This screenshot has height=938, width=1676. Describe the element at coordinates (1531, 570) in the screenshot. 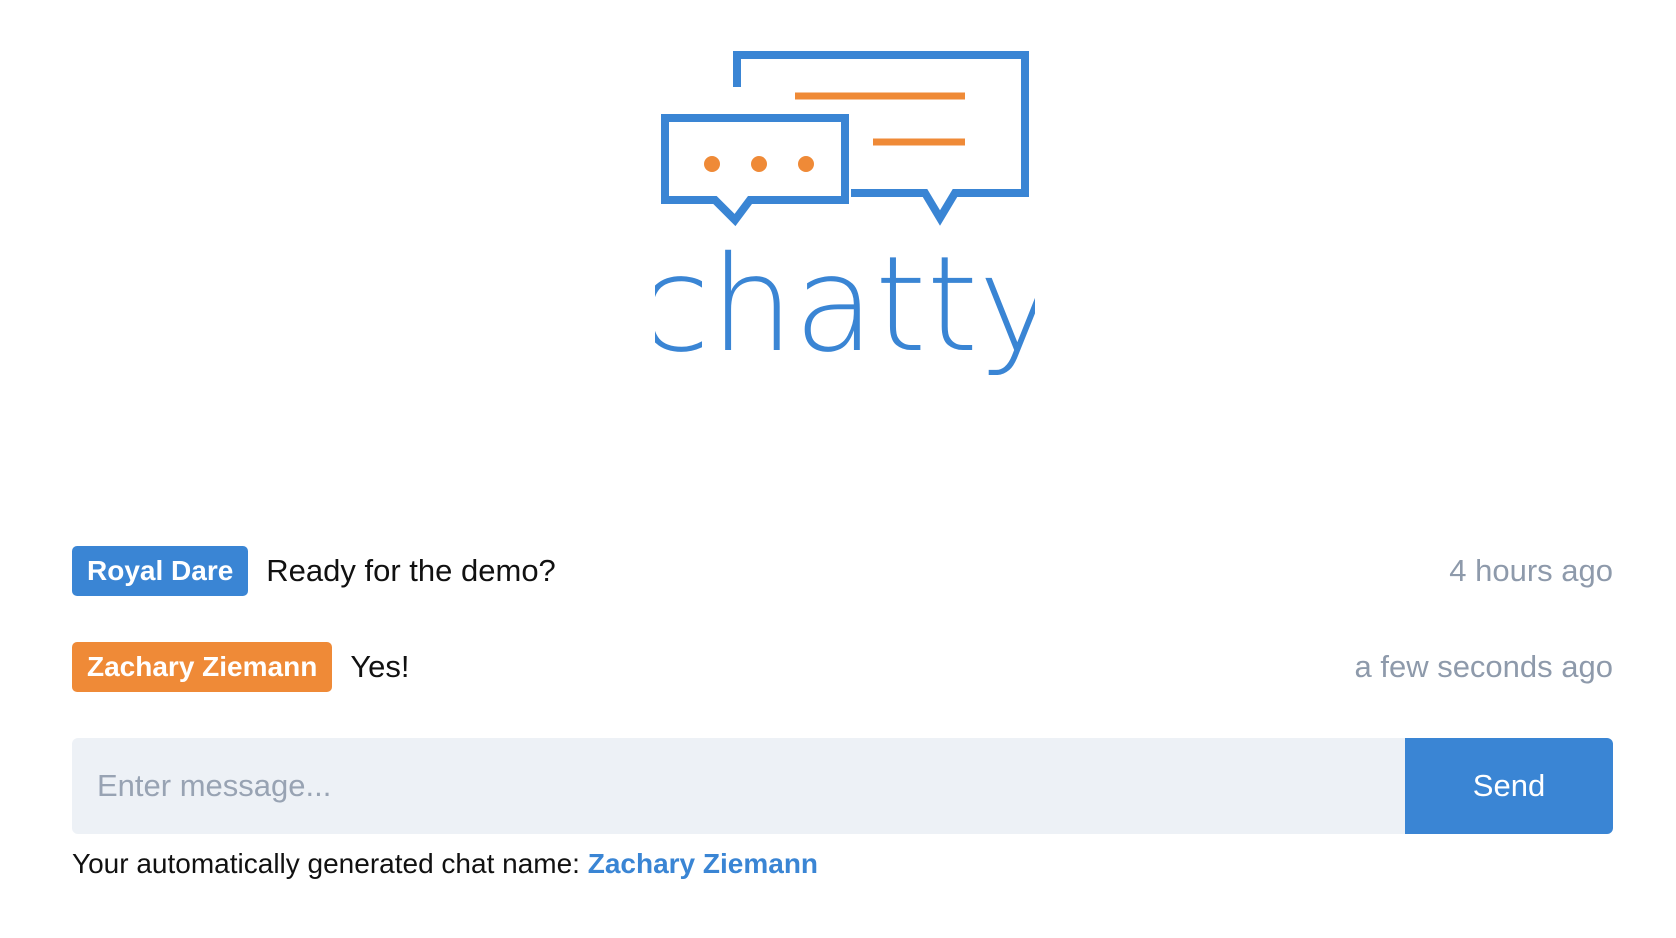

I see `message-timestamp: 4 hours ago` at that location.